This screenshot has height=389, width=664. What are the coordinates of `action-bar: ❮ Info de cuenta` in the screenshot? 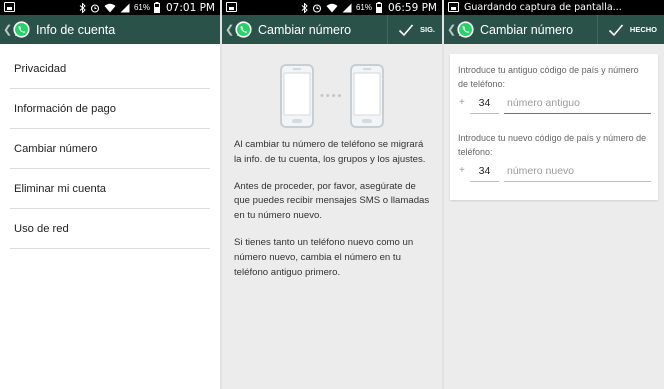 It's located at (110, 29).